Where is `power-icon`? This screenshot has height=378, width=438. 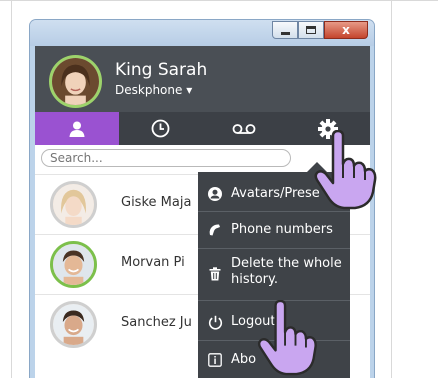 power-icon is located at coordinates (215, 322).